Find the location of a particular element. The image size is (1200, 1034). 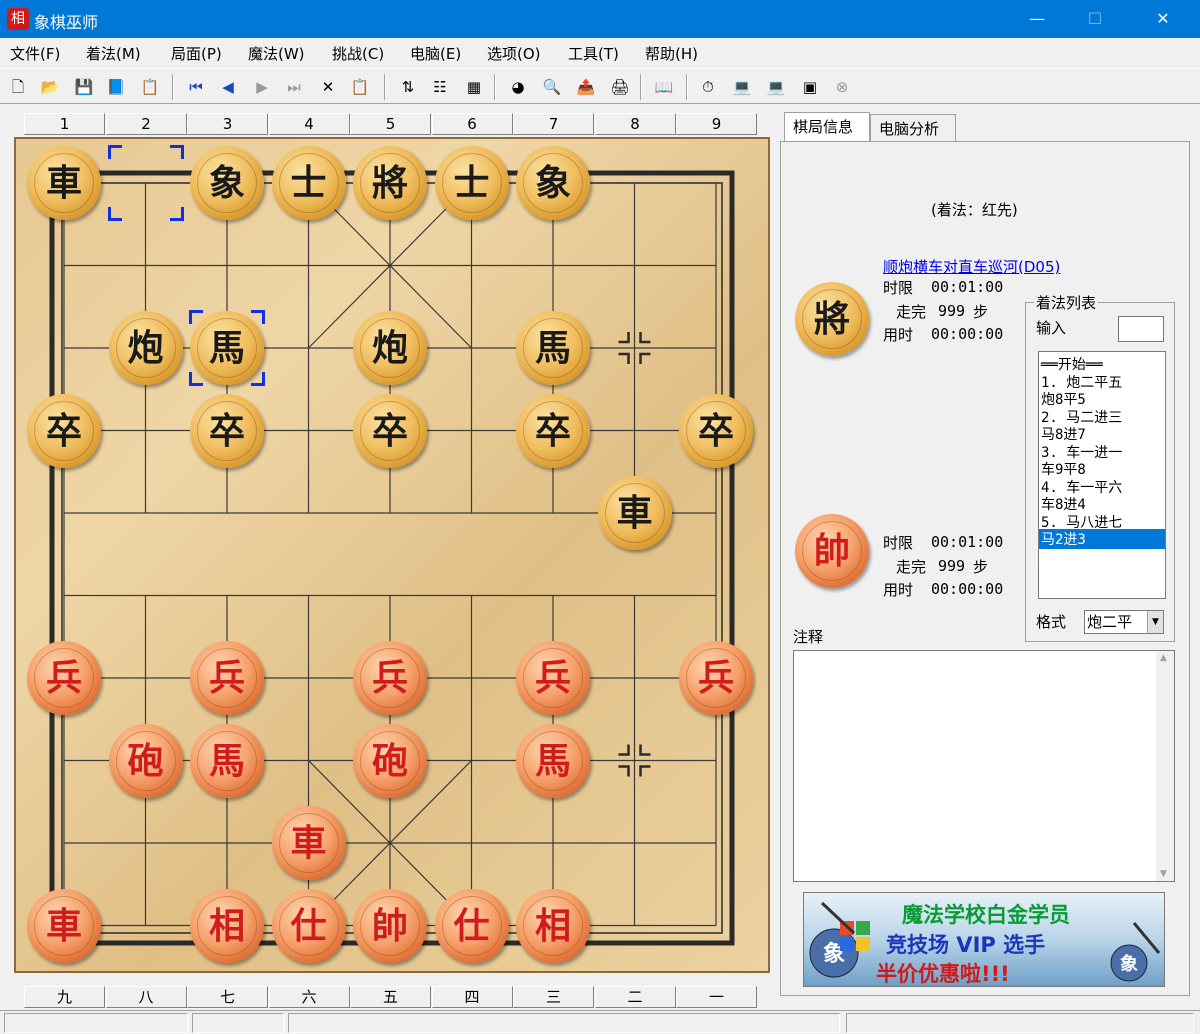

export-icon: 📤 is located at coordinates (586, 87).